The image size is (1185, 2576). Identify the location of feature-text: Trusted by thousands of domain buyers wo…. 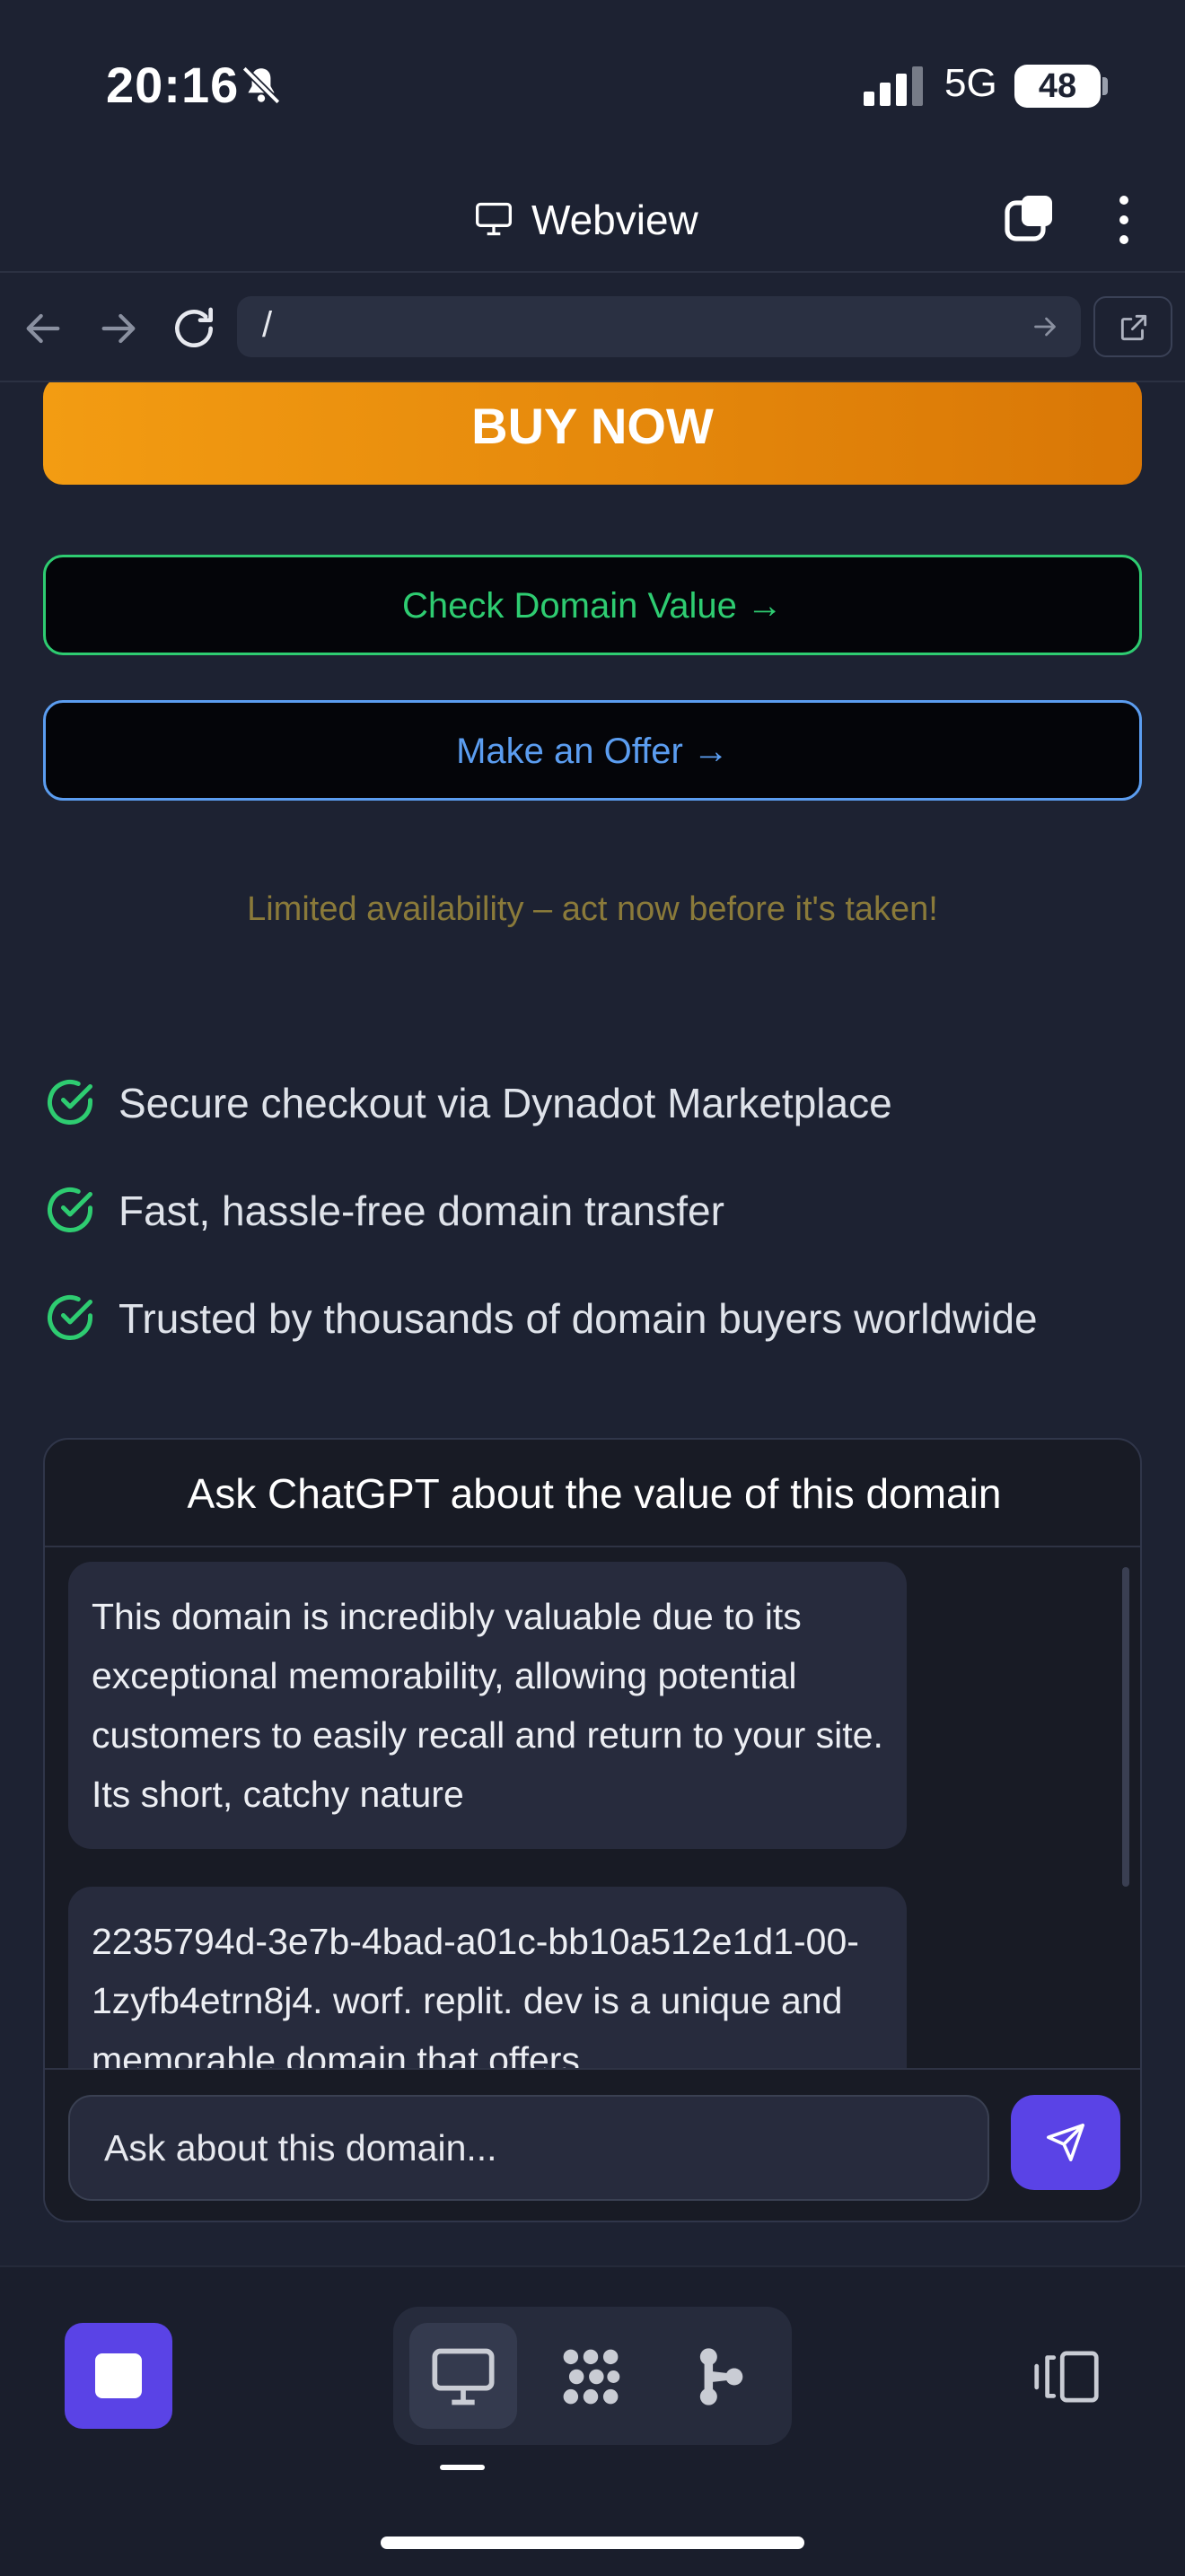
(578, 1318).